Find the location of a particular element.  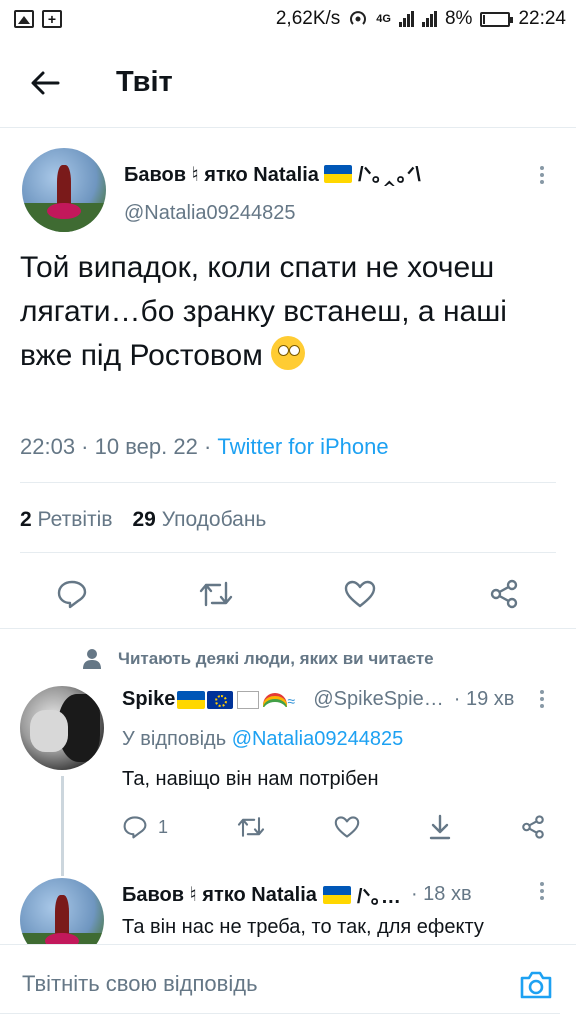

page-title: Твіт is located at coordinates (144, 82).